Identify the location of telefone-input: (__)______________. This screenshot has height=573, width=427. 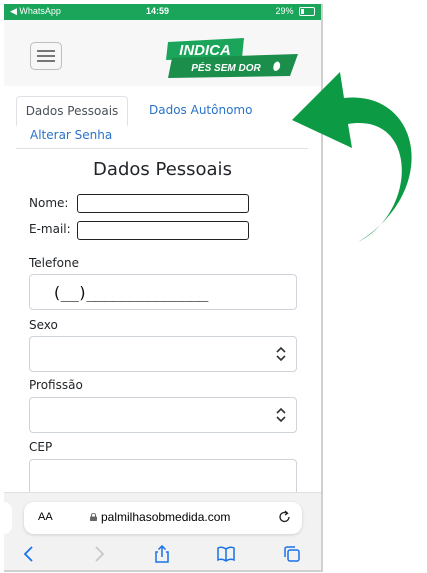
(163, 292).